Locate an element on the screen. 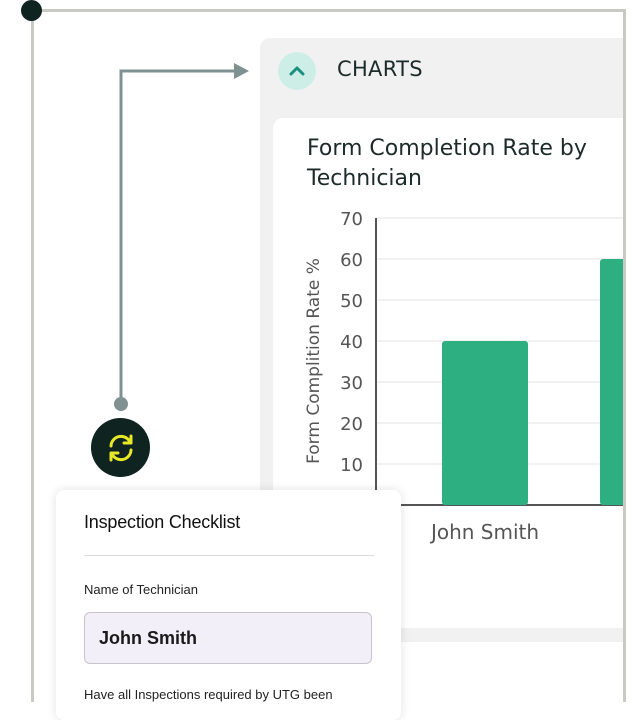 This screenshot has width=635, height=720. refresh-button is located at coordinates (120, 447).